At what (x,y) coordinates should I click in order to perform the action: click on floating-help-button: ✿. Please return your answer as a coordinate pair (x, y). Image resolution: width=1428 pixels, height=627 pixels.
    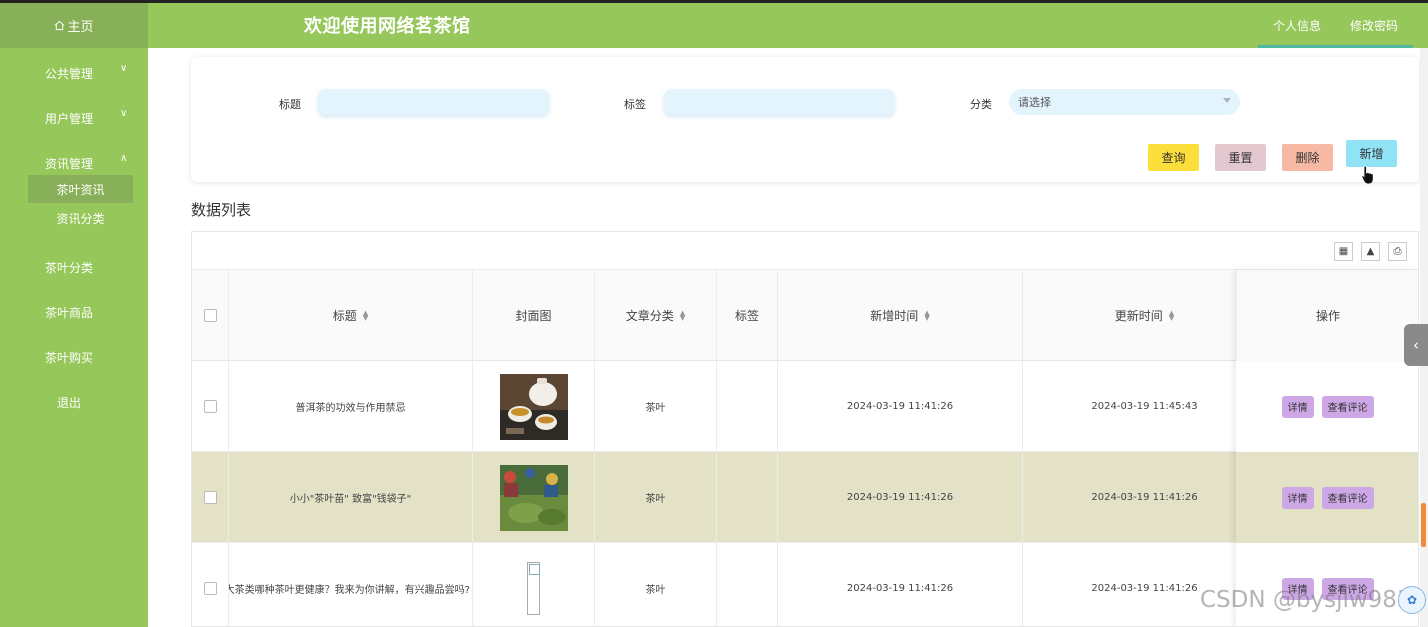
    Looking at the image, I should click on (1412, 600).